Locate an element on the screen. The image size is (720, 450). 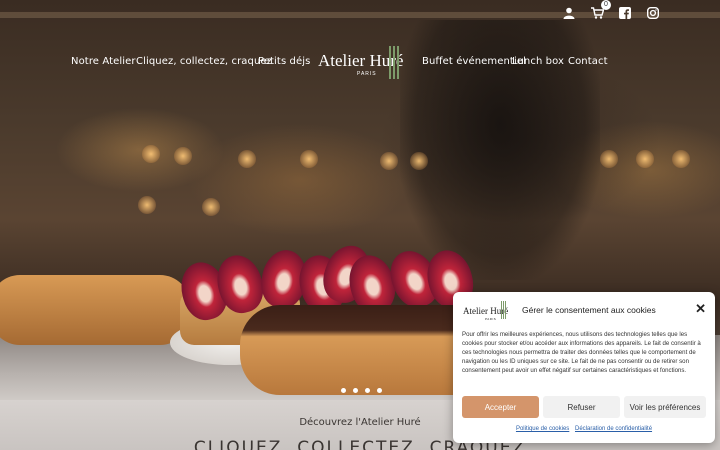
pastry-eclair is located at coordinates (95, 310).